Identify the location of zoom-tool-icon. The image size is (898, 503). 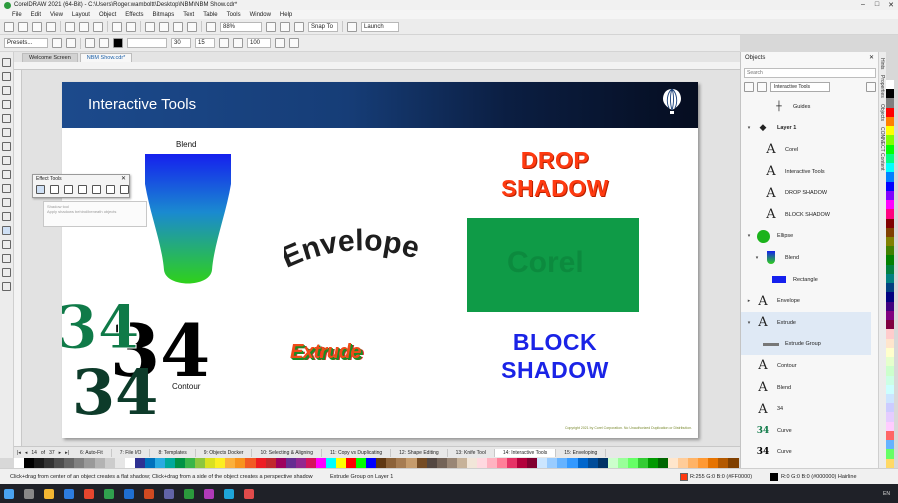
(6, 104).